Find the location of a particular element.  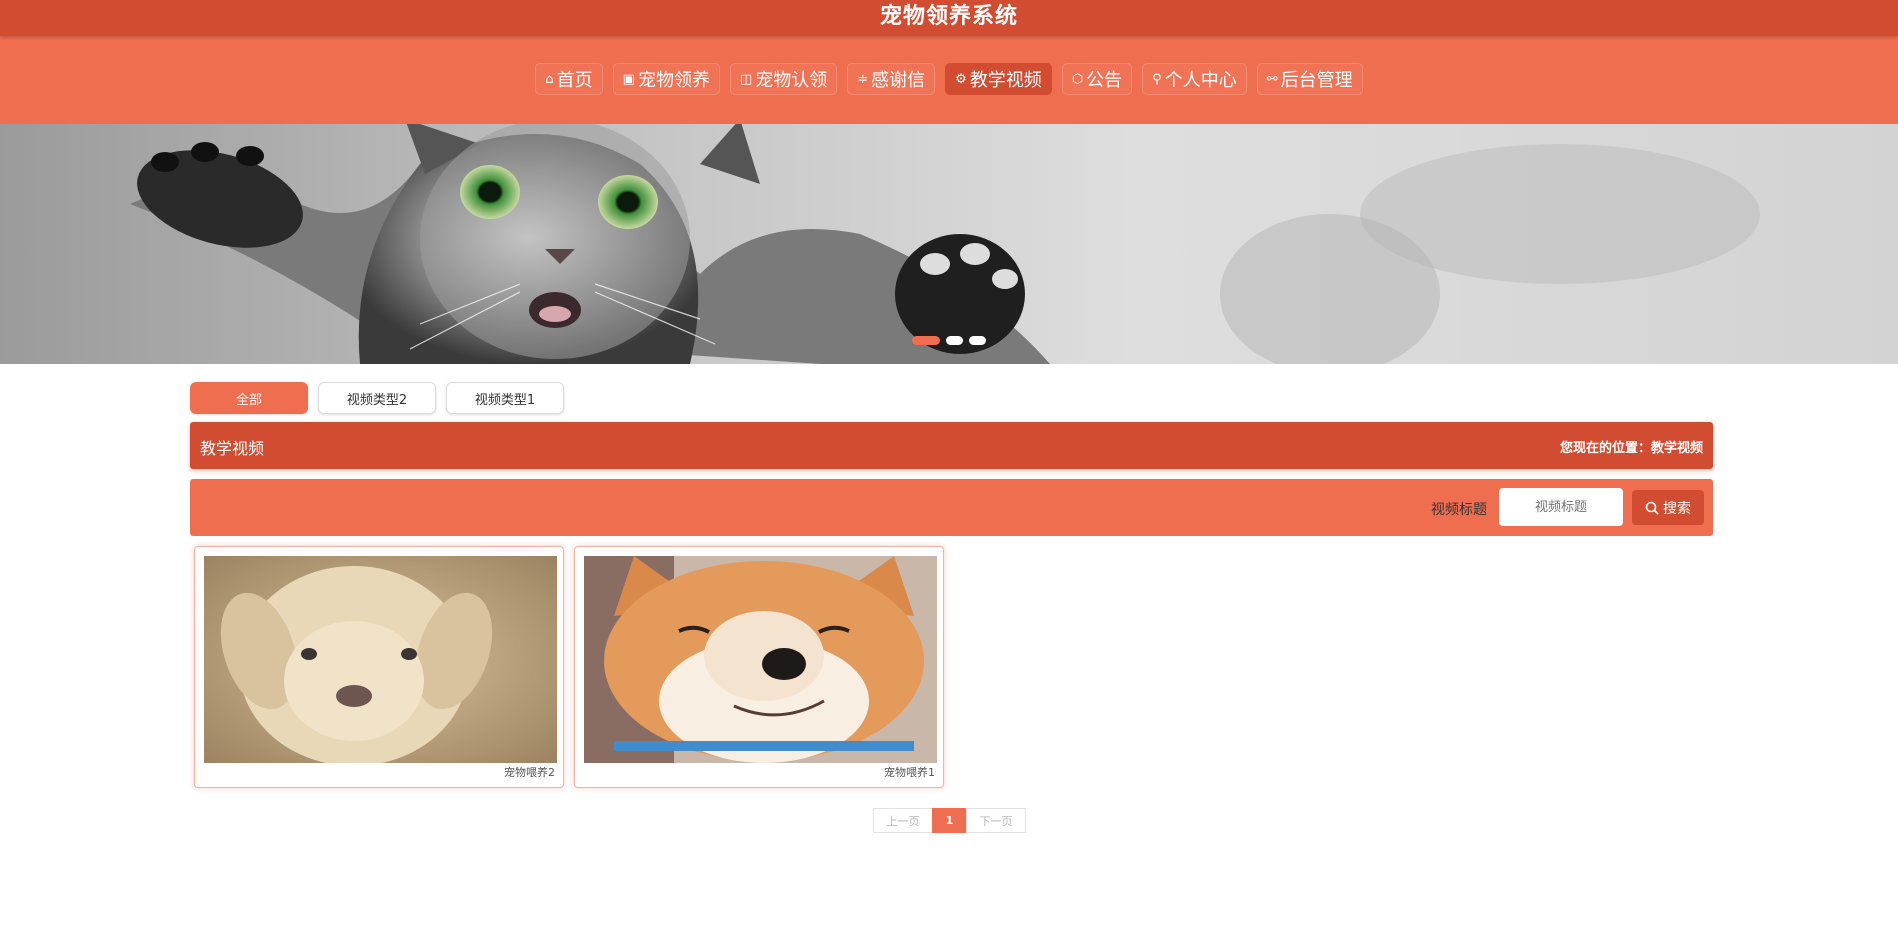

nav-item-7: ⚯ 后台管理 is located at coordinates (1309, 79).